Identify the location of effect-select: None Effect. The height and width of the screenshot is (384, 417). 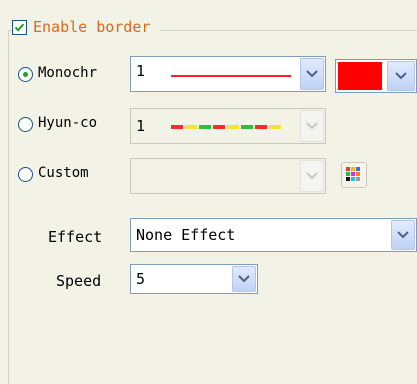
(273, 235).